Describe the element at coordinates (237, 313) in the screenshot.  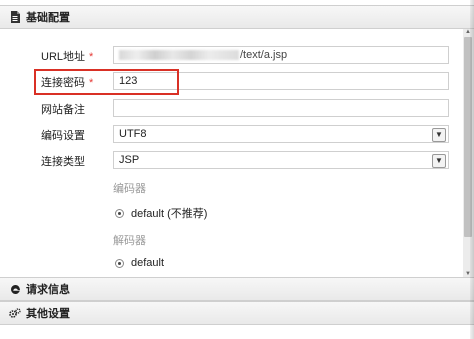
I see `section-header-other: 其他设置` at that location.